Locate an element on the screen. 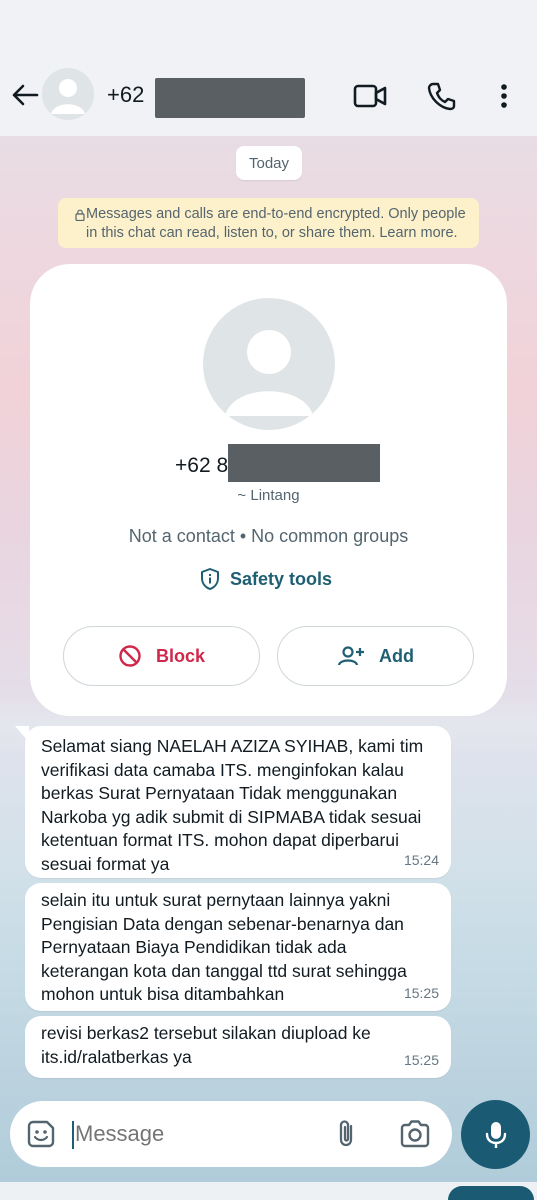 The image size is (537, 1200). bottom-nav-button-partial is located at coordinates (491, 1193).